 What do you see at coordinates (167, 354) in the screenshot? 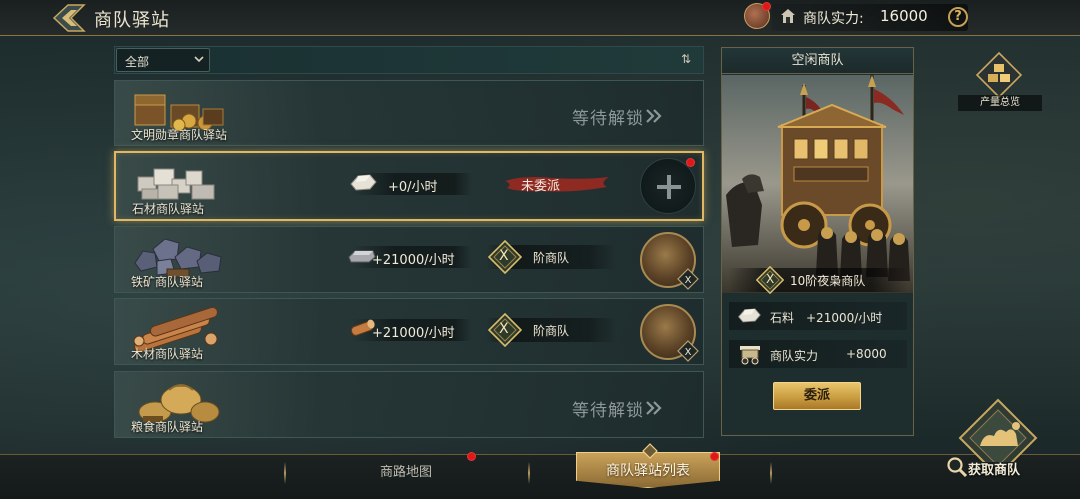
I see `station-name: 木材商队驿站` at bounding box center [167, 354].